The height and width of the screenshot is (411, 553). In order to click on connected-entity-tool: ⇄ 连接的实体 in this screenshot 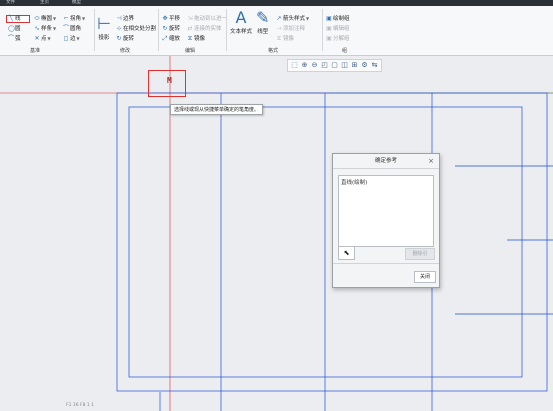, I will do `click(204, 29)`.